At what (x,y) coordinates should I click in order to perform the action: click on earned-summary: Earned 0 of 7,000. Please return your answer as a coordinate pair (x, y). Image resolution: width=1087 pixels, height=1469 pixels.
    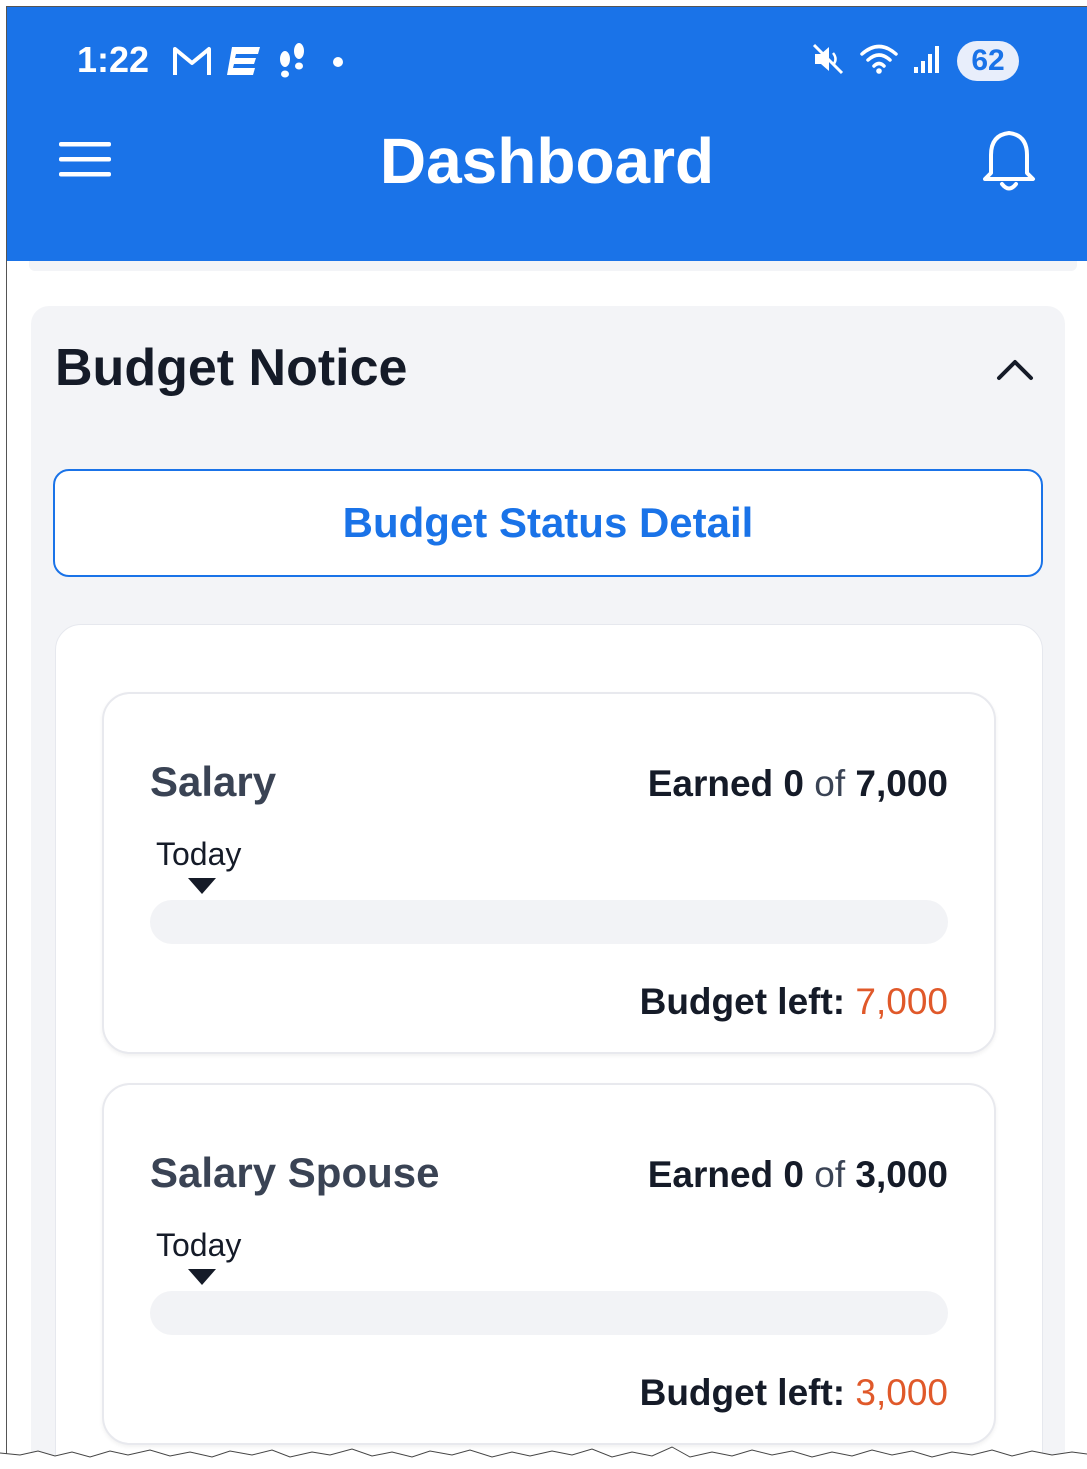
    Looking at the image, I should click on (798, 784).